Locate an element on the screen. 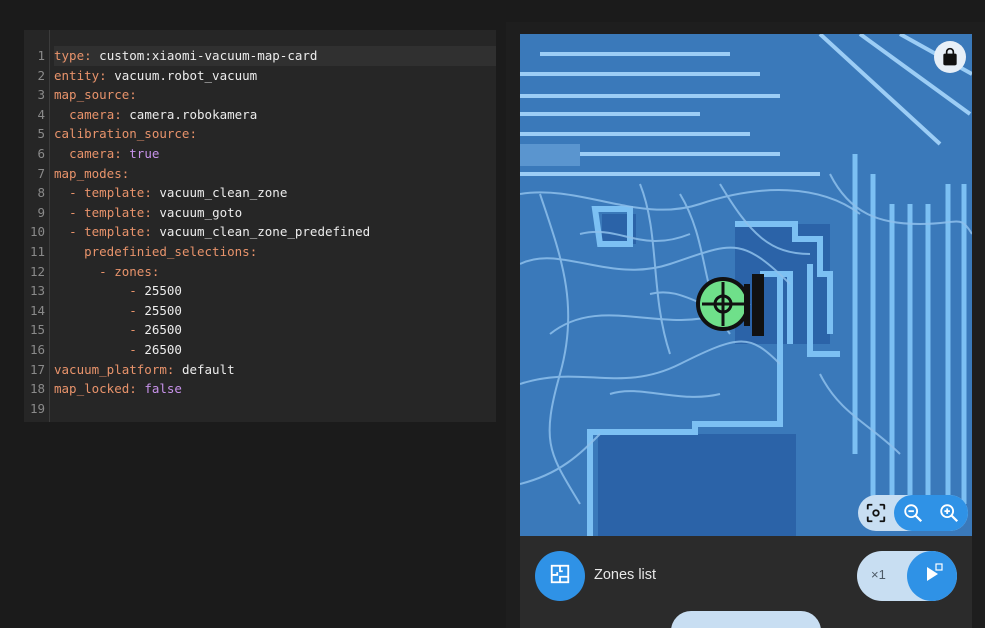 Image resolution: width=985 pixels, height=628 pixels. line-number: 2 is located at coordinates (41, 75).